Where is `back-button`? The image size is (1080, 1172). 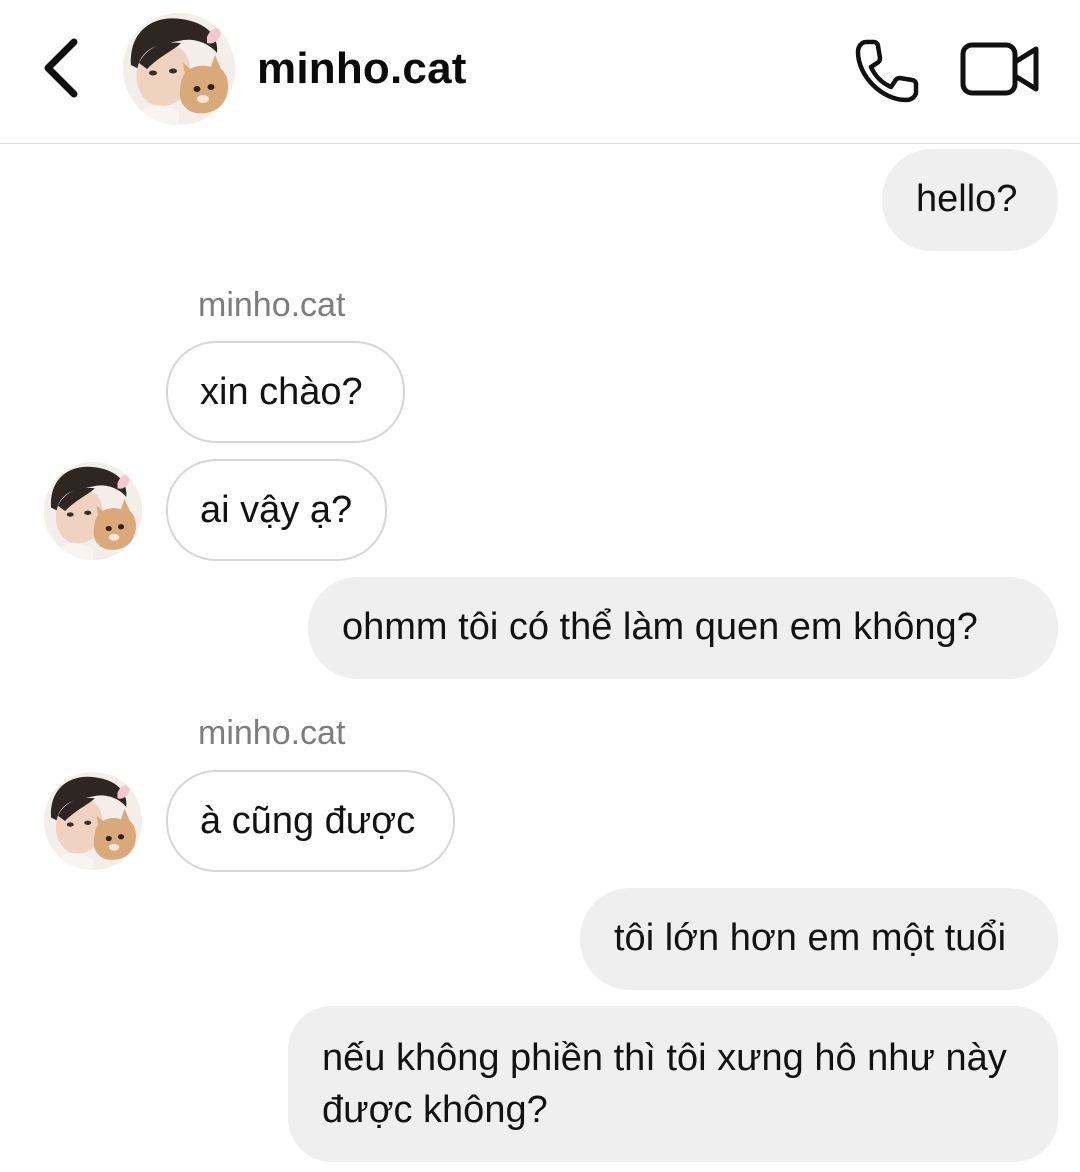 back-button is located at coordinates (64, 68).